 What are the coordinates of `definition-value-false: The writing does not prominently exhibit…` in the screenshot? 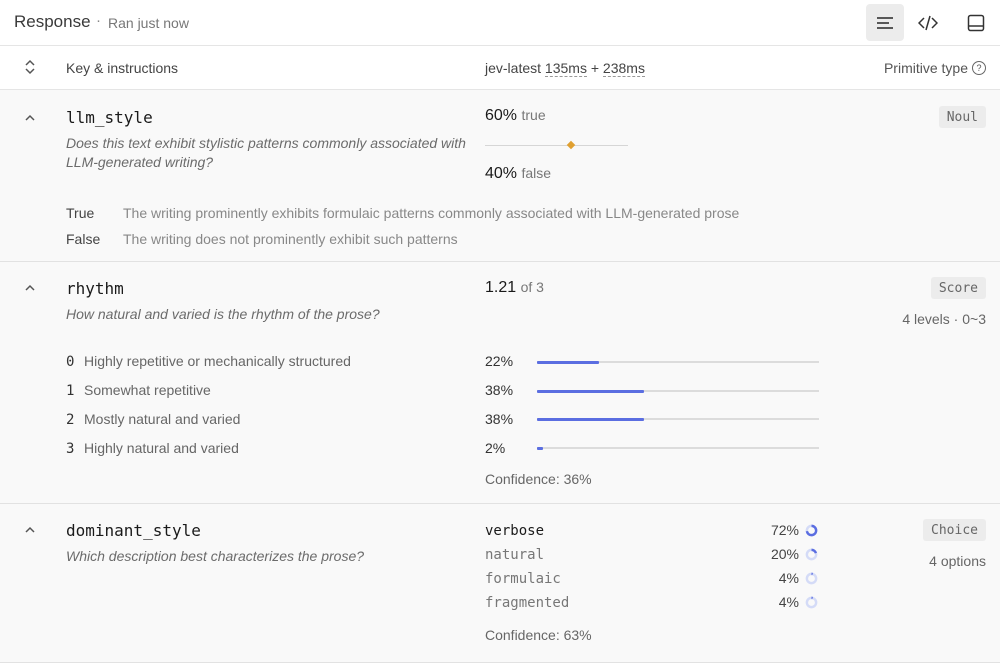 It's located at (290, 239).